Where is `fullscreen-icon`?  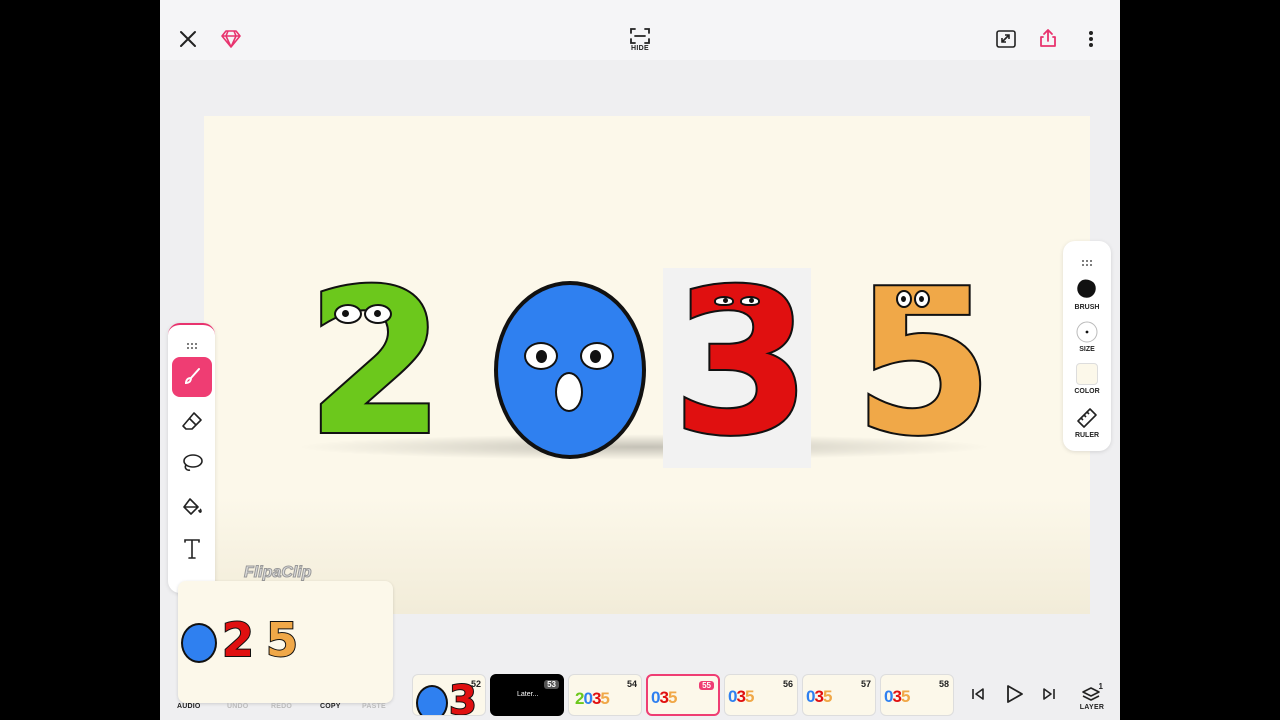
fullscreen-icon is located at coordinates (1006, 39).